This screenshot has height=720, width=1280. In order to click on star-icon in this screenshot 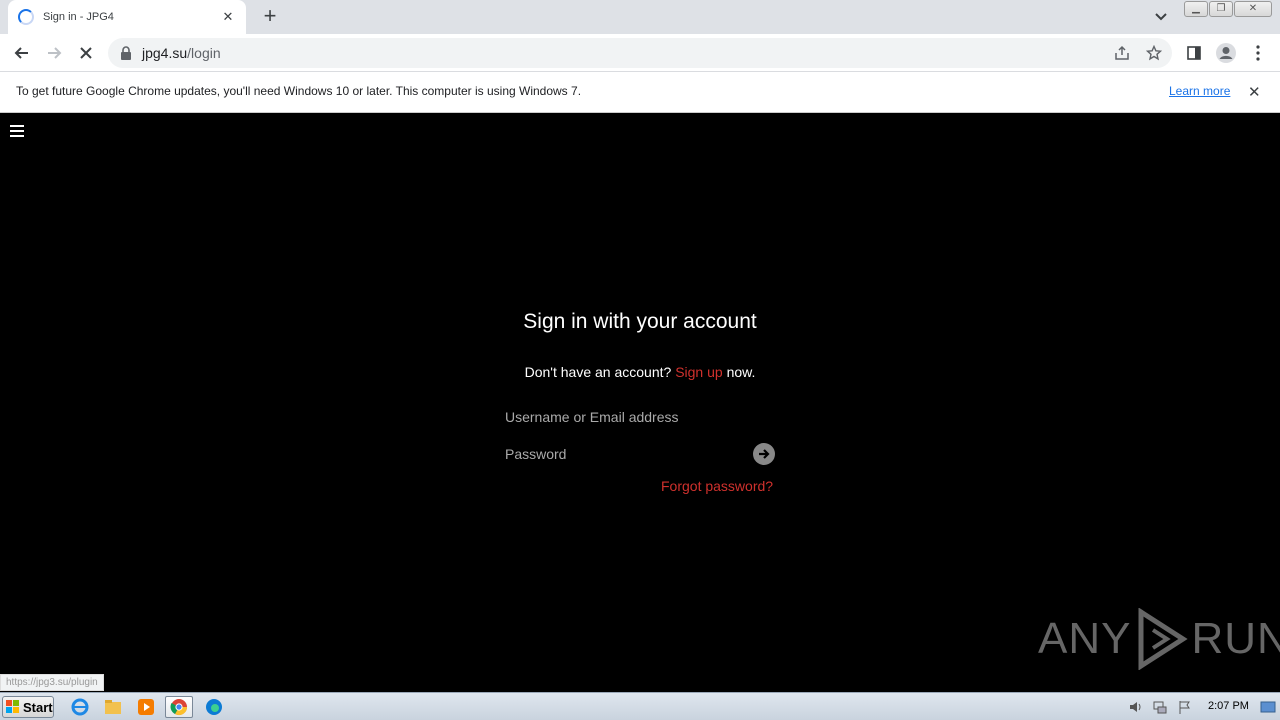, I will do `click(1154, 53)`.